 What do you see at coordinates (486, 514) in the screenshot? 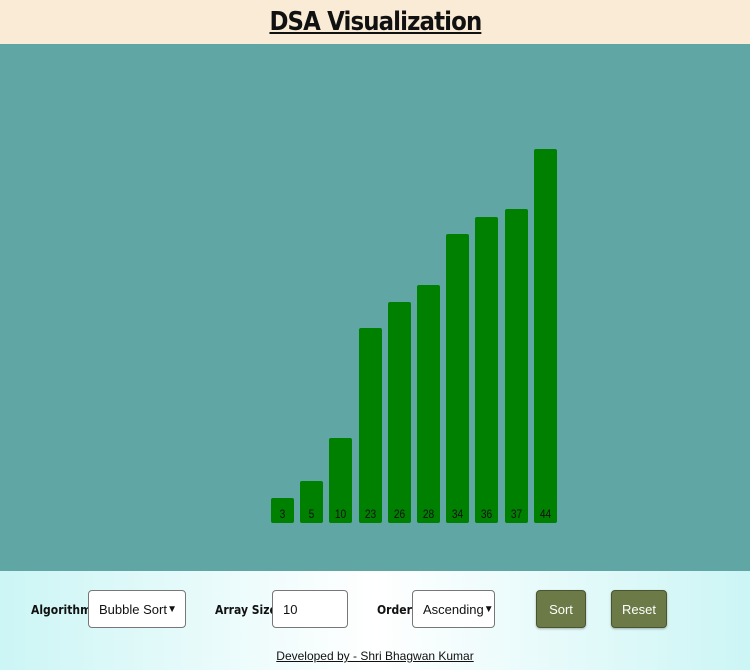
I see `bar-value-label: 36` at bounding box center [486, 514].